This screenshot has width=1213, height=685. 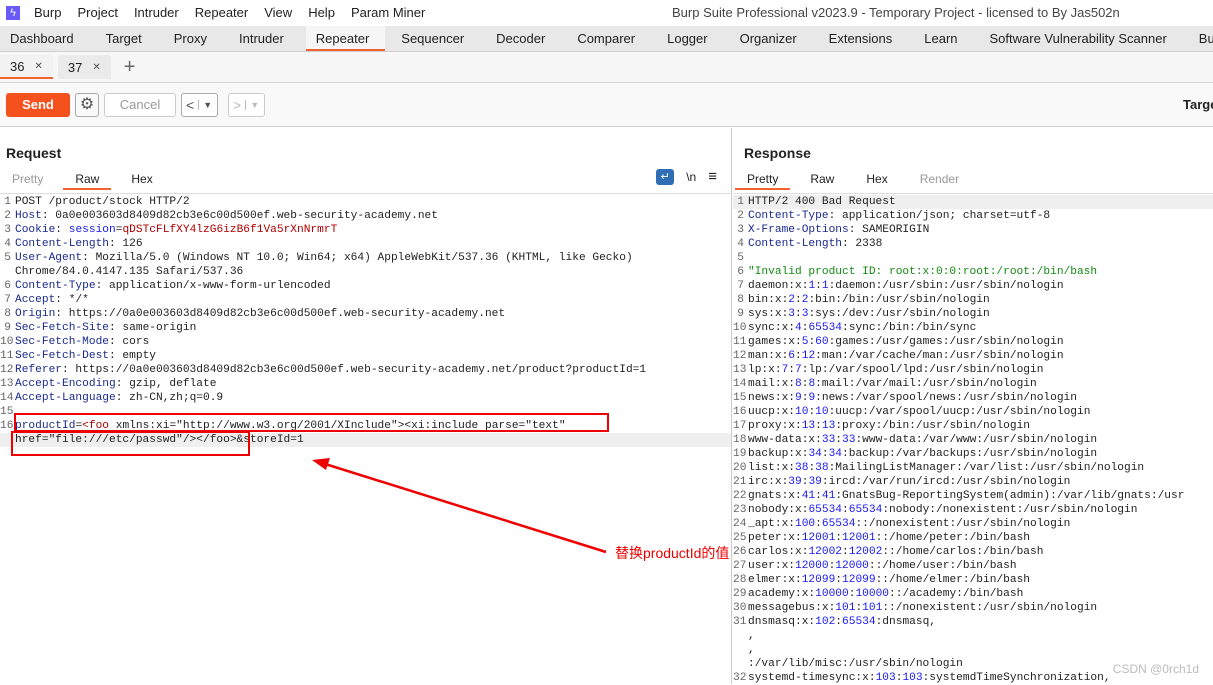 What do you see at coordinates (672, 553) in the screenshot?
I see `annotation-text: 替换productId的值` at bounding box center [672, 553].